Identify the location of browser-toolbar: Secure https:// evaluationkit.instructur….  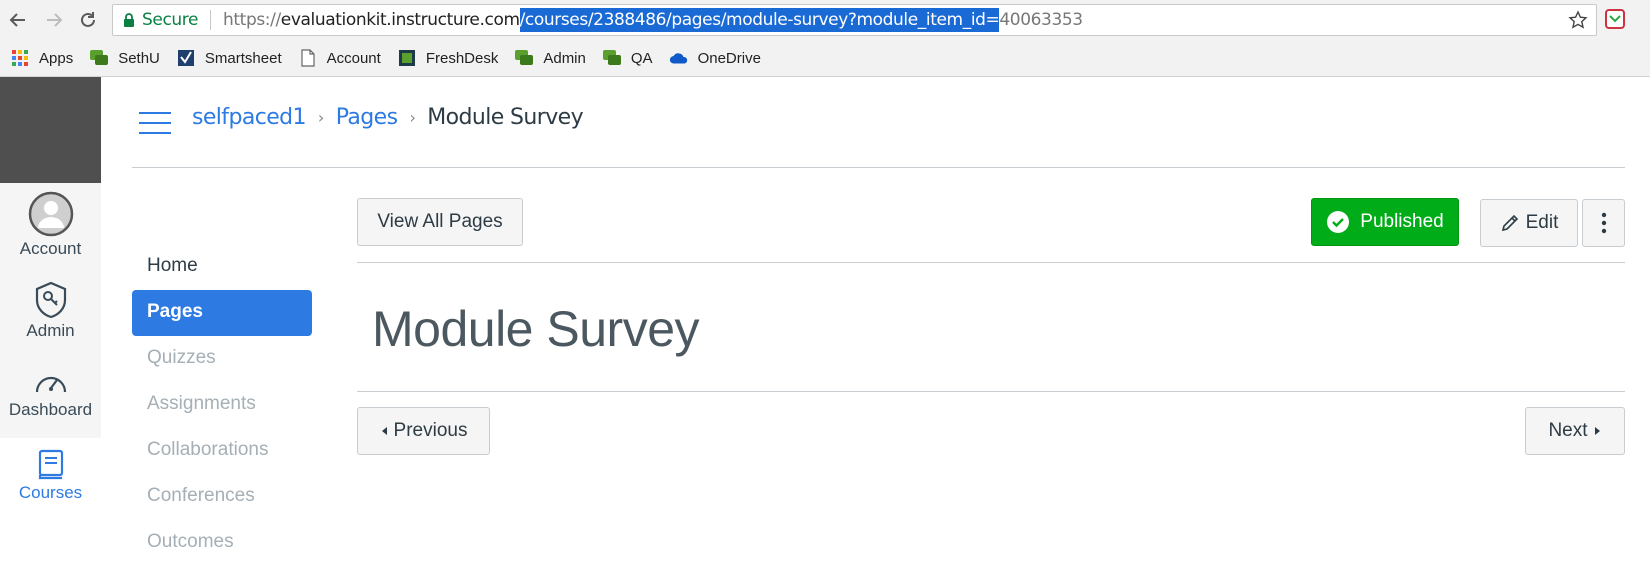
(825, 20).